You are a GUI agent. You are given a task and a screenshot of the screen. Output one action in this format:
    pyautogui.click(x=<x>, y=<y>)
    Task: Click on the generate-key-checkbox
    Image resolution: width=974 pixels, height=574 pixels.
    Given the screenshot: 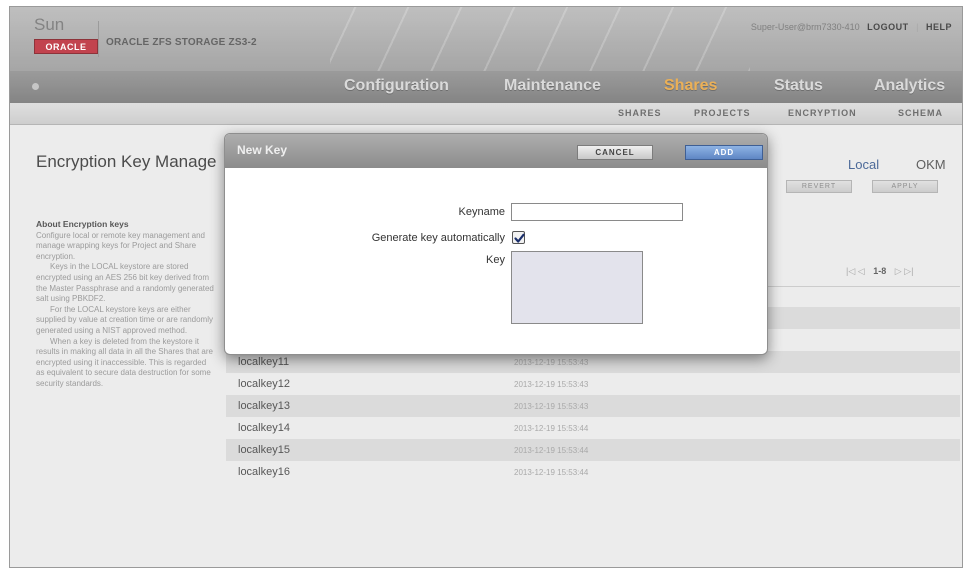 What is the action you would take?
    pyautogui.click(x=518, y=237)
    